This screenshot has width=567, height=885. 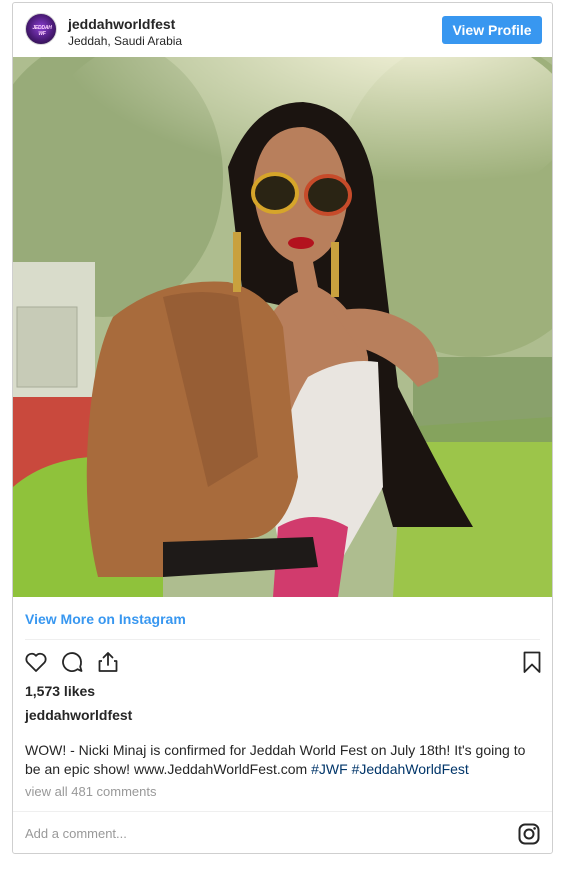 What do you see at coordinates (108, 662) in the screenshot?
I see `share-icon` at bounding box center [108, 662].